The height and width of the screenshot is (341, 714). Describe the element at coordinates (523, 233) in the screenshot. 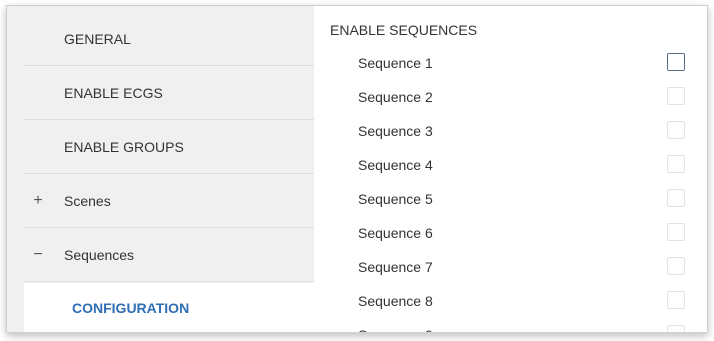

I see `sequence-row: Sequence 6` at that location.